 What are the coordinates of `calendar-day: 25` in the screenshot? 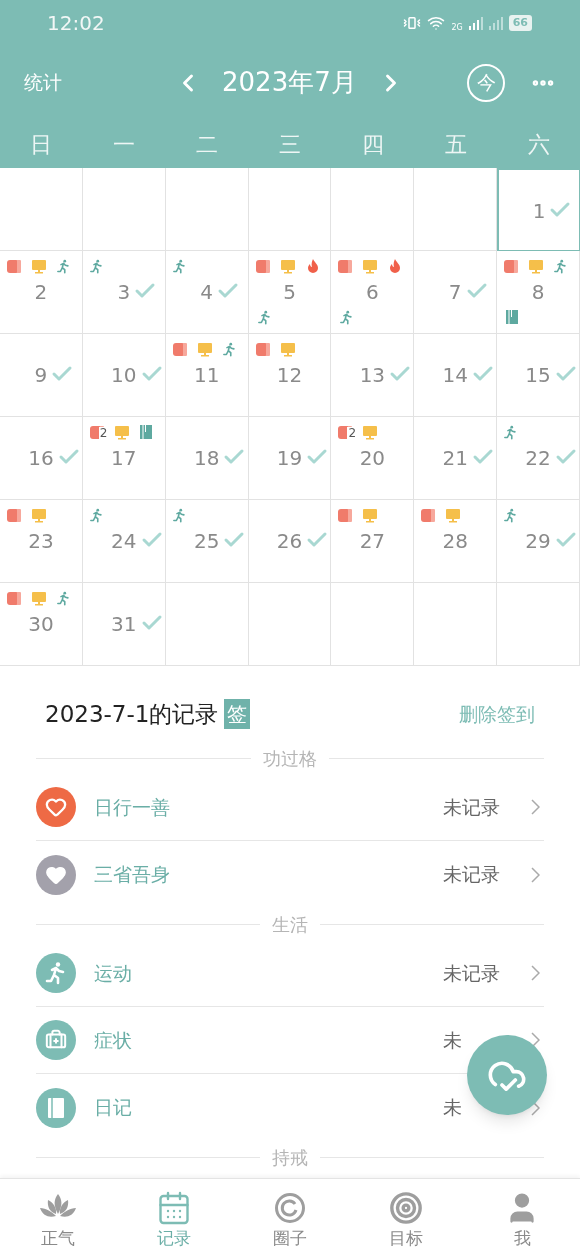 It's located at (207, 541).